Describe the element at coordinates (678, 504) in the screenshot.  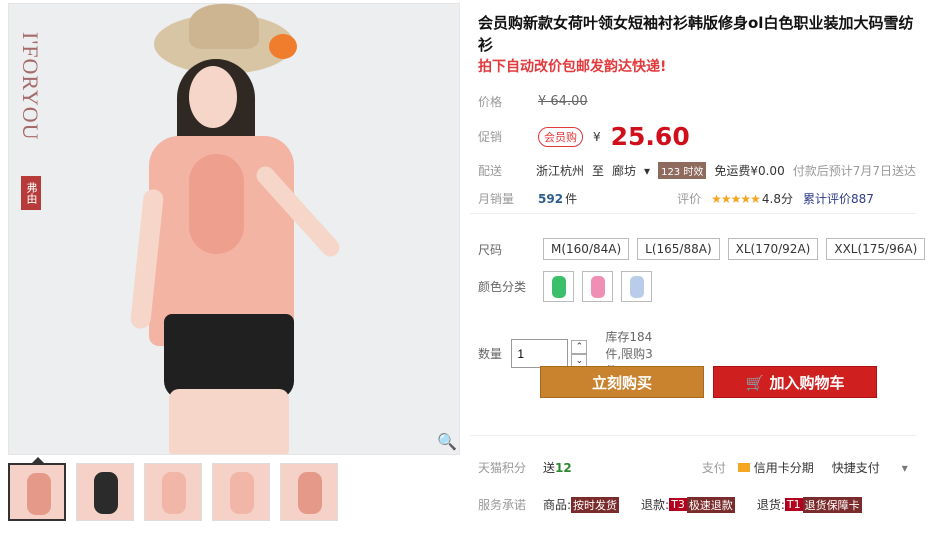
I see `refund-tag: T3` at that location.